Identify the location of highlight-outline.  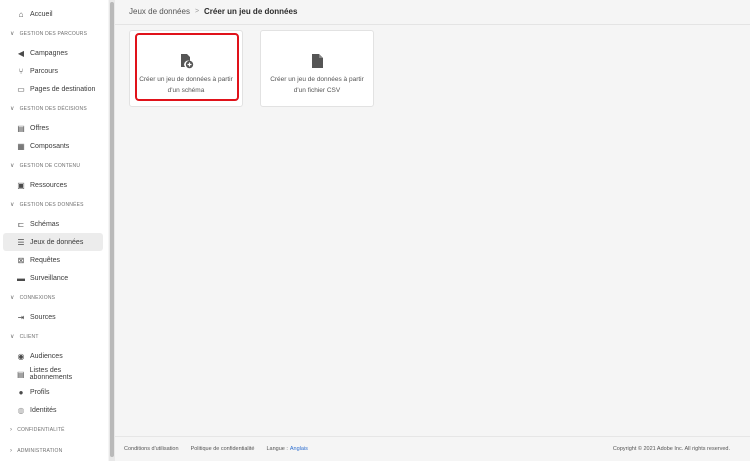
(187, 67).